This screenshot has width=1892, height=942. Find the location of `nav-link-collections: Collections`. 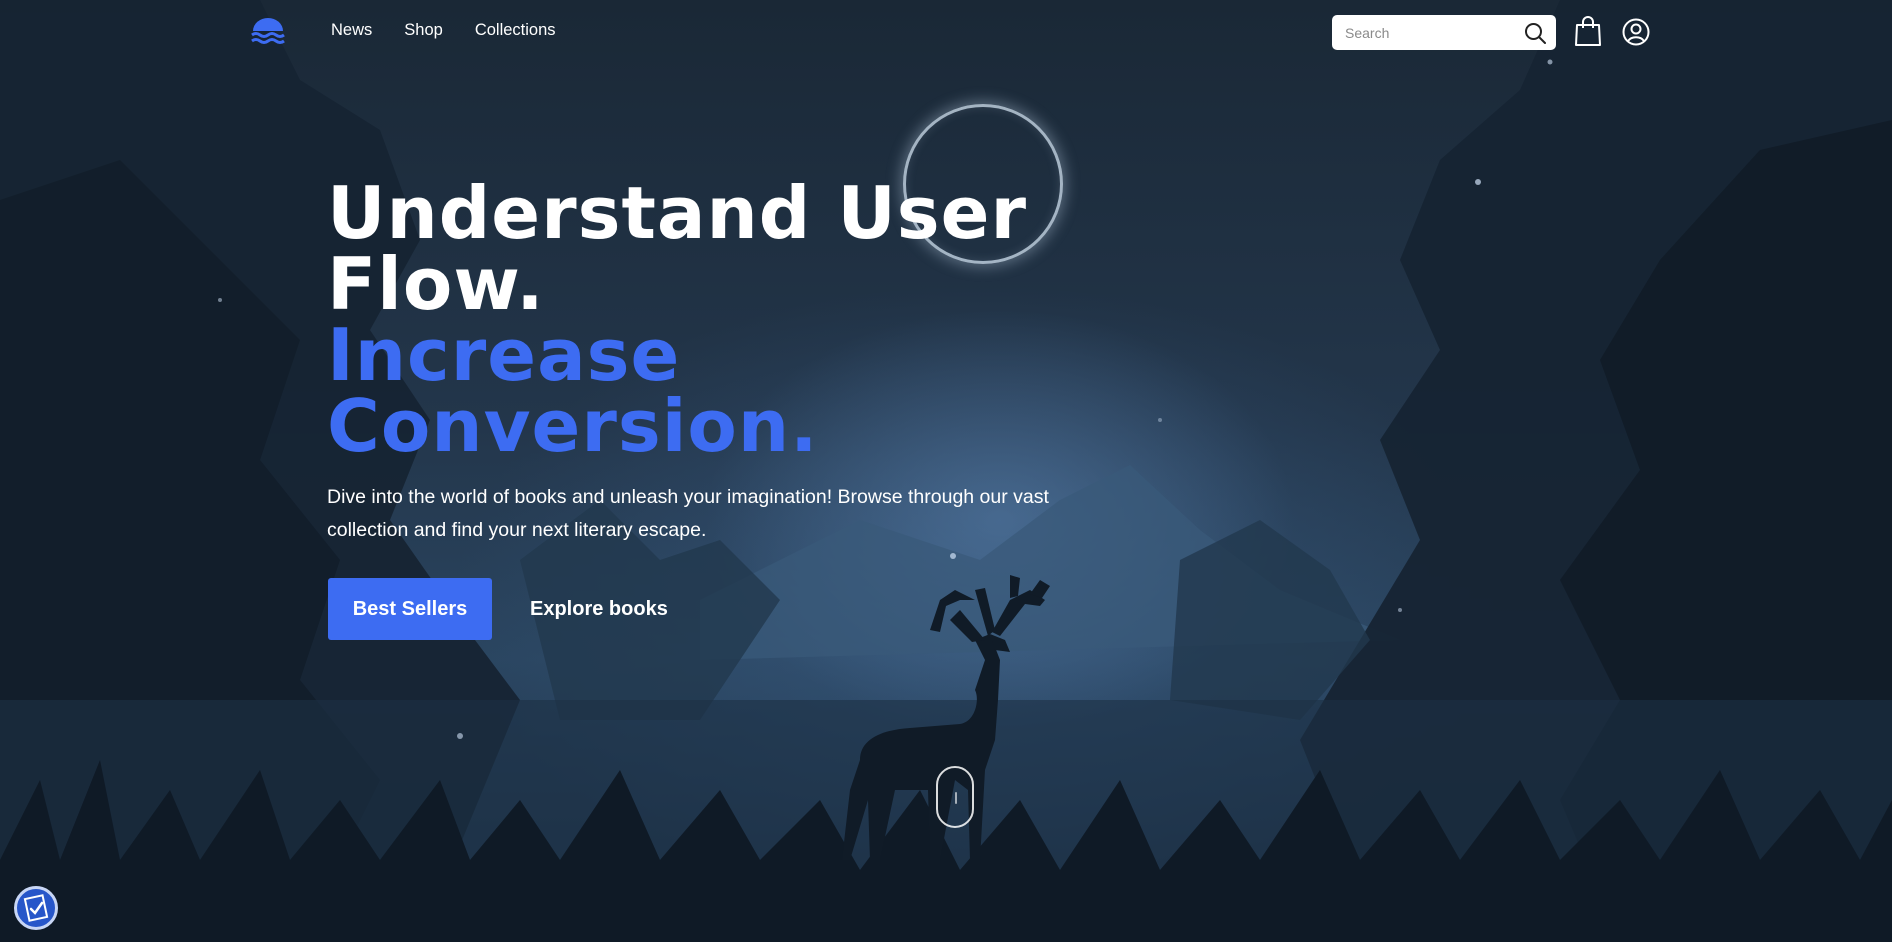

nav-link-collections: Collections is located at coordinates (515, 30).